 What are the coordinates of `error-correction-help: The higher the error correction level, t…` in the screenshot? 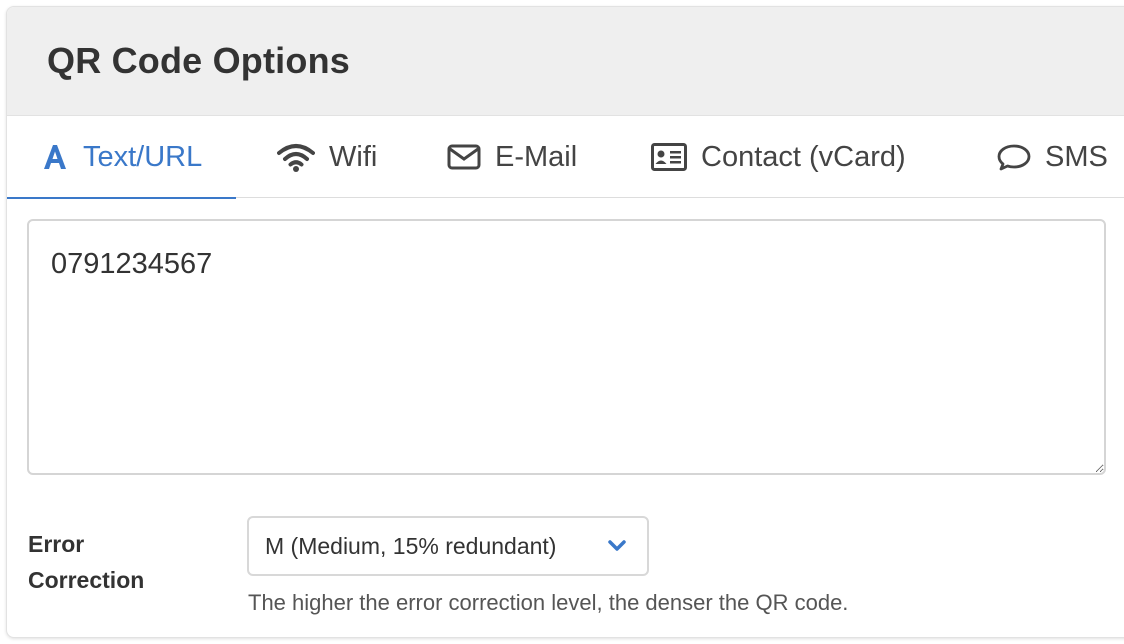 It's located at (548, 602).